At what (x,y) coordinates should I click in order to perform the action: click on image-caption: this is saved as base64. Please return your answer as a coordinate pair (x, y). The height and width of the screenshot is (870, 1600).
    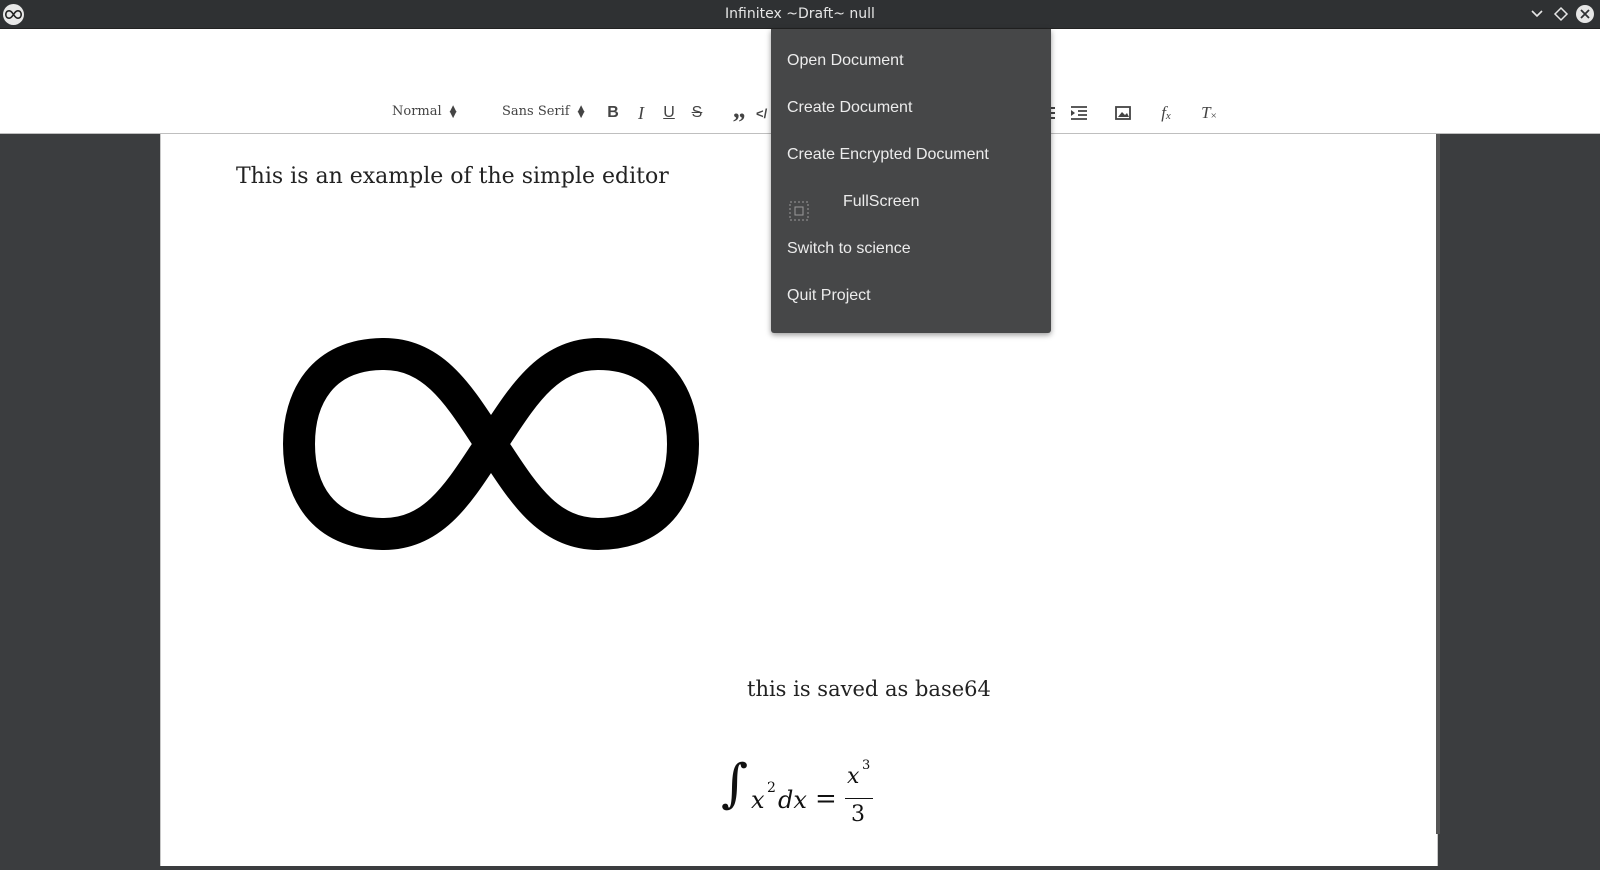
    Looking at the image, I should click on (869, 689).